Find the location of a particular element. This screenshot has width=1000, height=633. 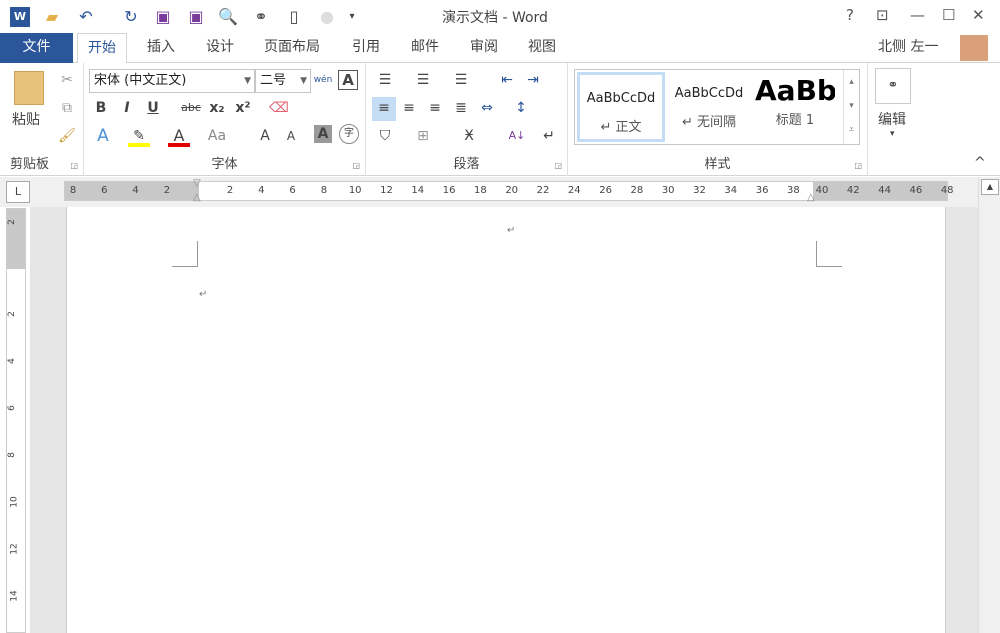

font-size-value: 二号 is located at coordinates (273, 80).